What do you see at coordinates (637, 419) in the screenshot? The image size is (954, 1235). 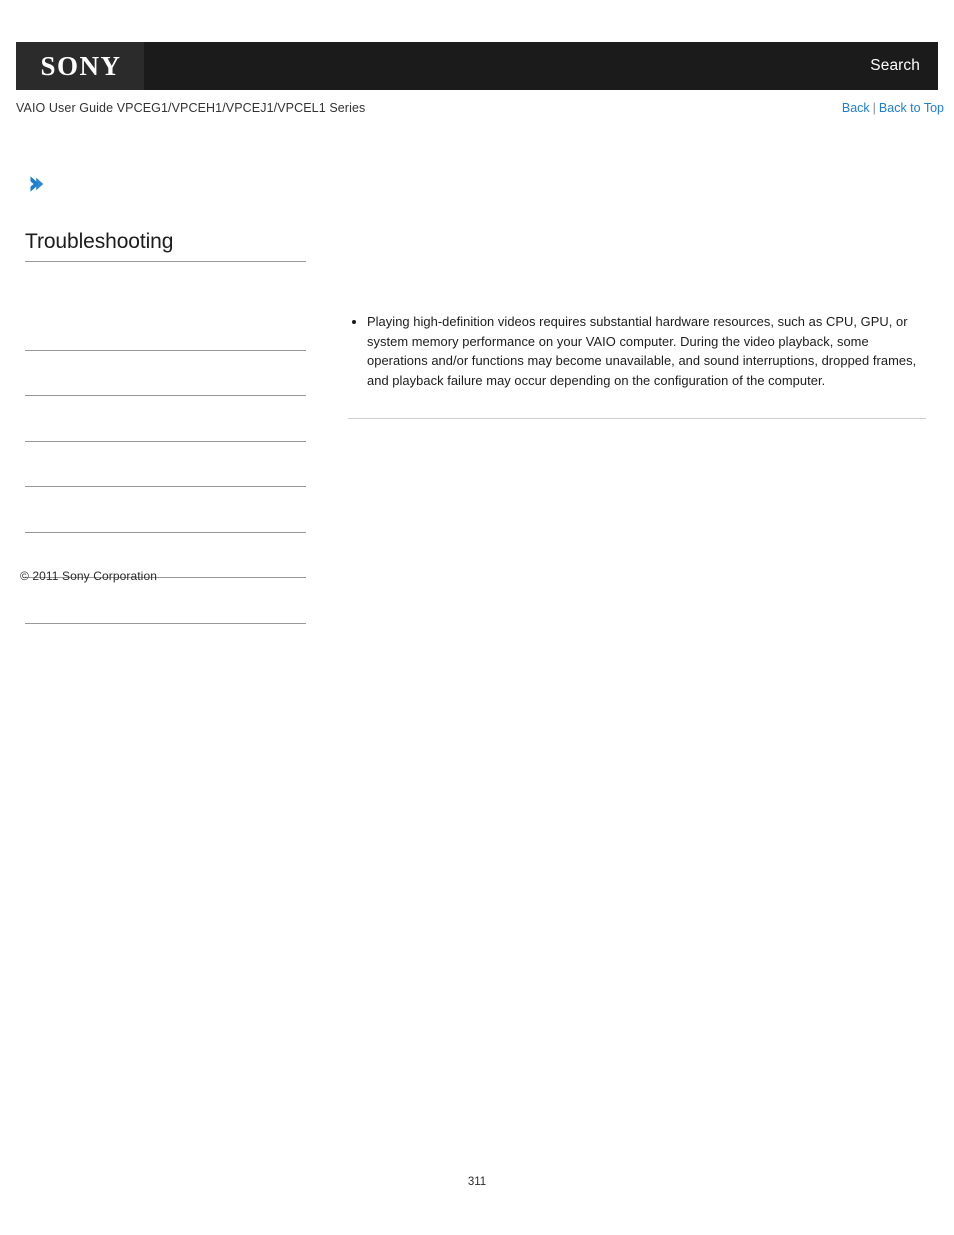 I see `content-divider` at bounding box center [637, 419].